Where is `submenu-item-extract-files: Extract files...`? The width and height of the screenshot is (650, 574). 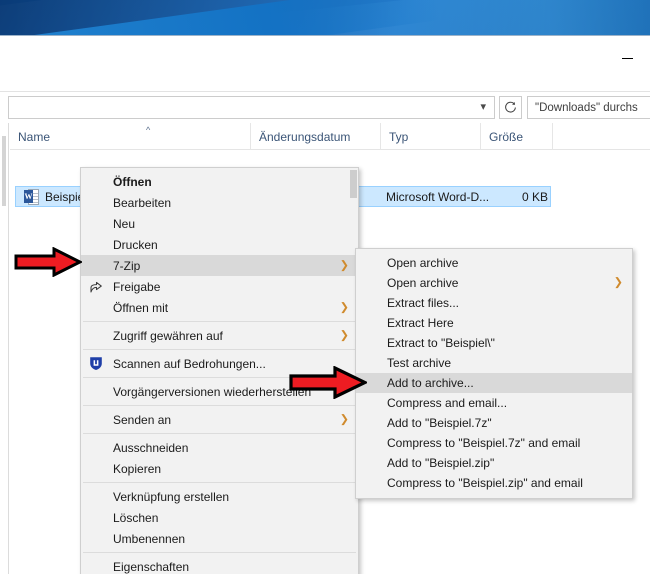
submenu-item-extract-files: Extract files... is located at coordinates (494, 303).